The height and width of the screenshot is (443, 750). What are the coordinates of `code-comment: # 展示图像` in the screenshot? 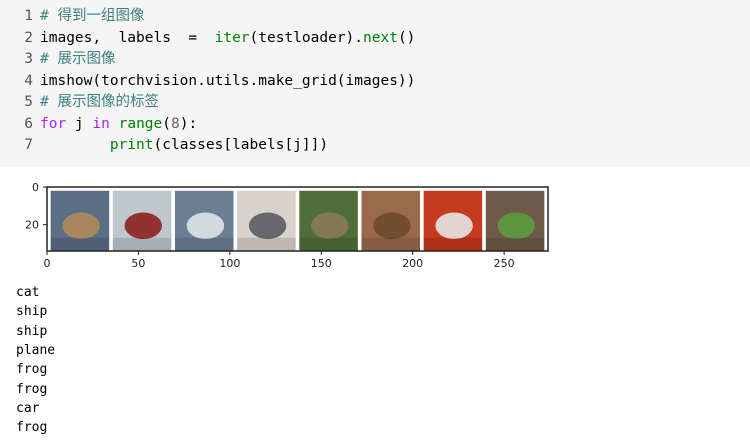 It's located at (78, 59).